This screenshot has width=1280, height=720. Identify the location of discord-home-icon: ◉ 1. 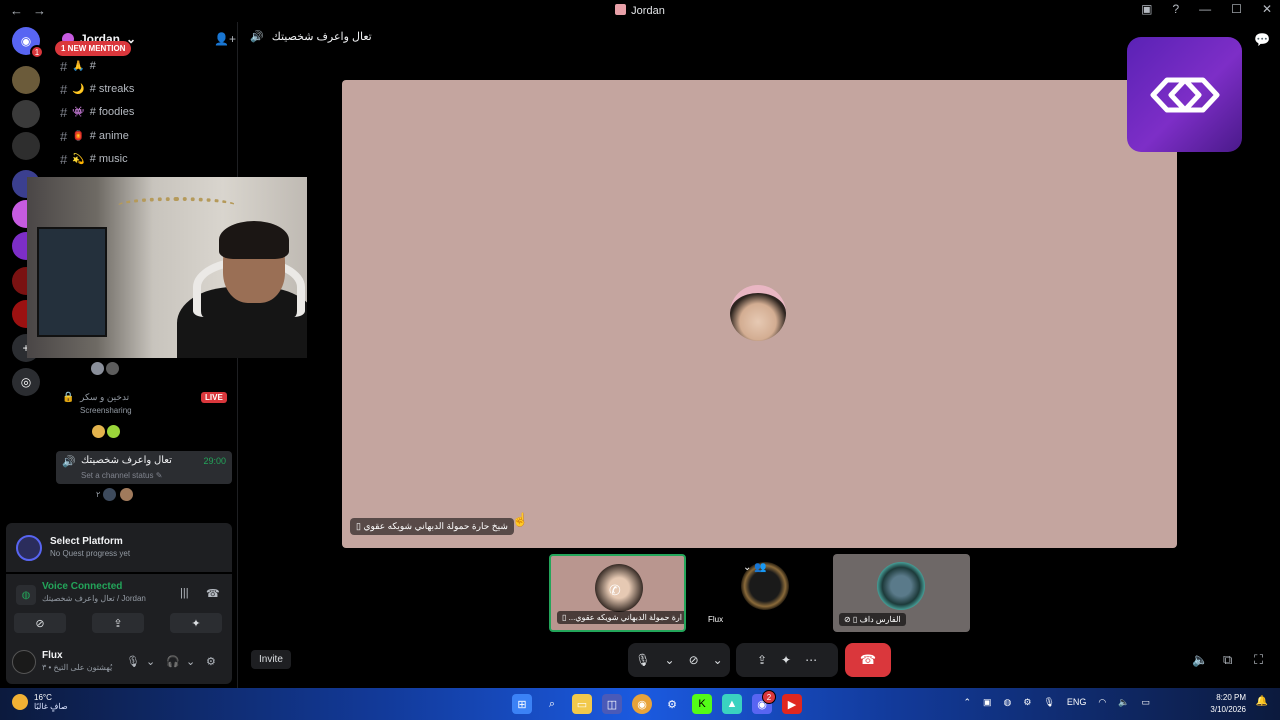
(28, 43).